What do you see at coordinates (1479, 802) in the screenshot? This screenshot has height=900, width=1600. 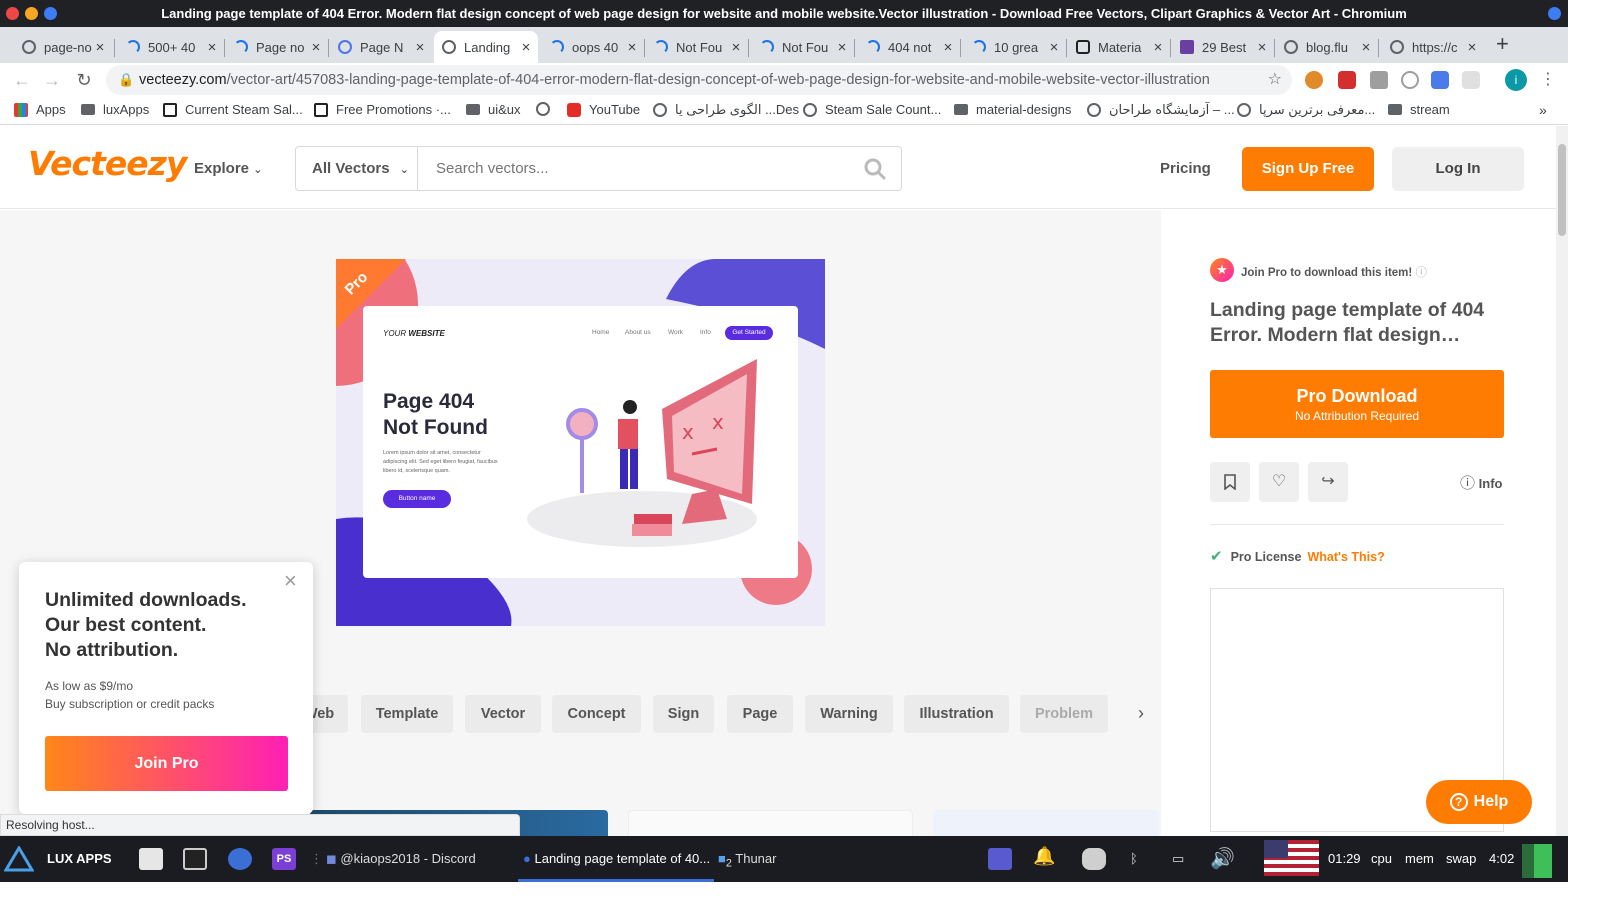 I see `help-button: ? Help` at bounding box center [1479, 802].